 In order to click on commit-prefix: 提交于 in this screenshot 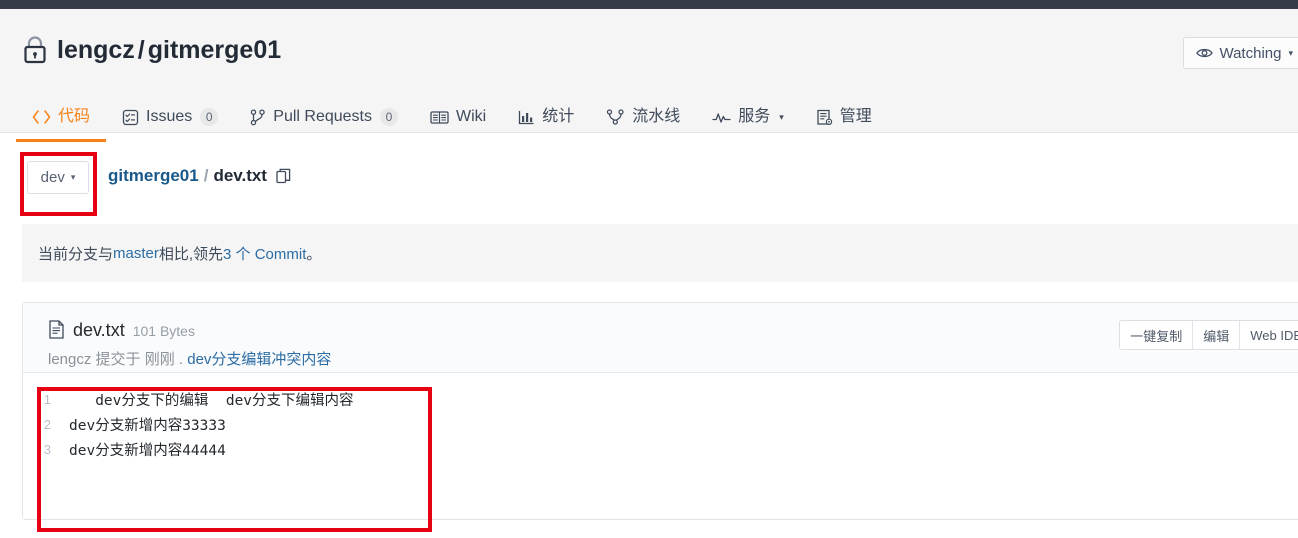, I will do `click(118, 359)`.